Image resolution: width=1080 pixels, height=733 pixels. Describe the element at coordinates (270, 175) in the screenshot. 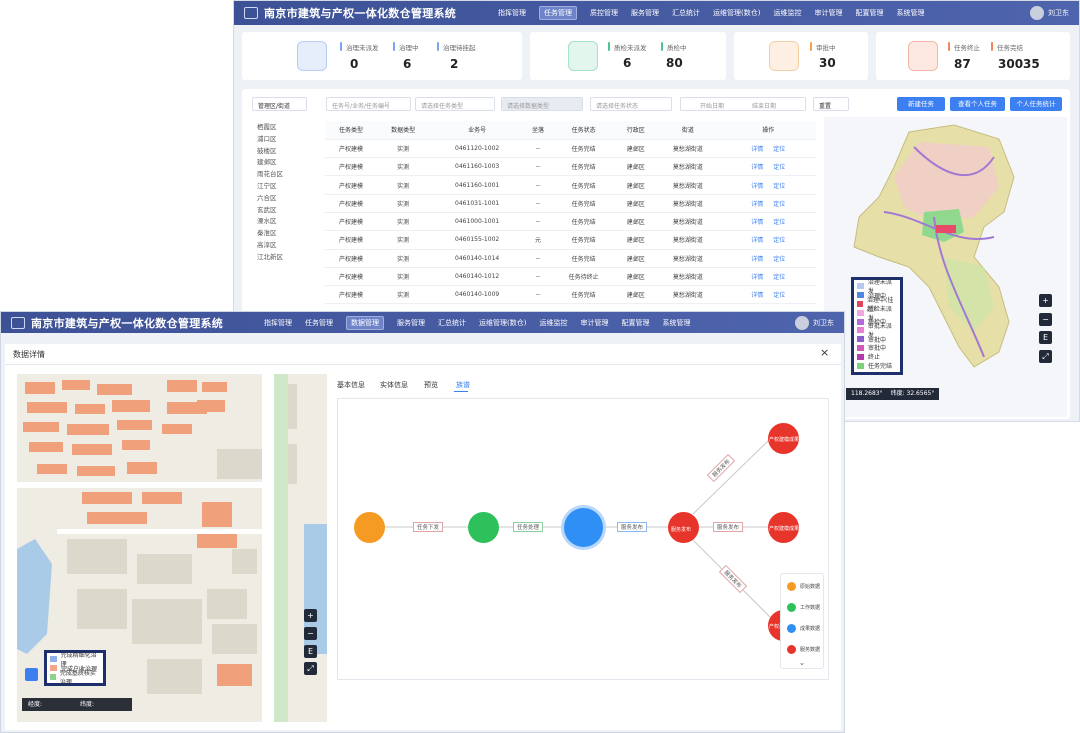

I see `tree-item: 雨花台区` at that location.